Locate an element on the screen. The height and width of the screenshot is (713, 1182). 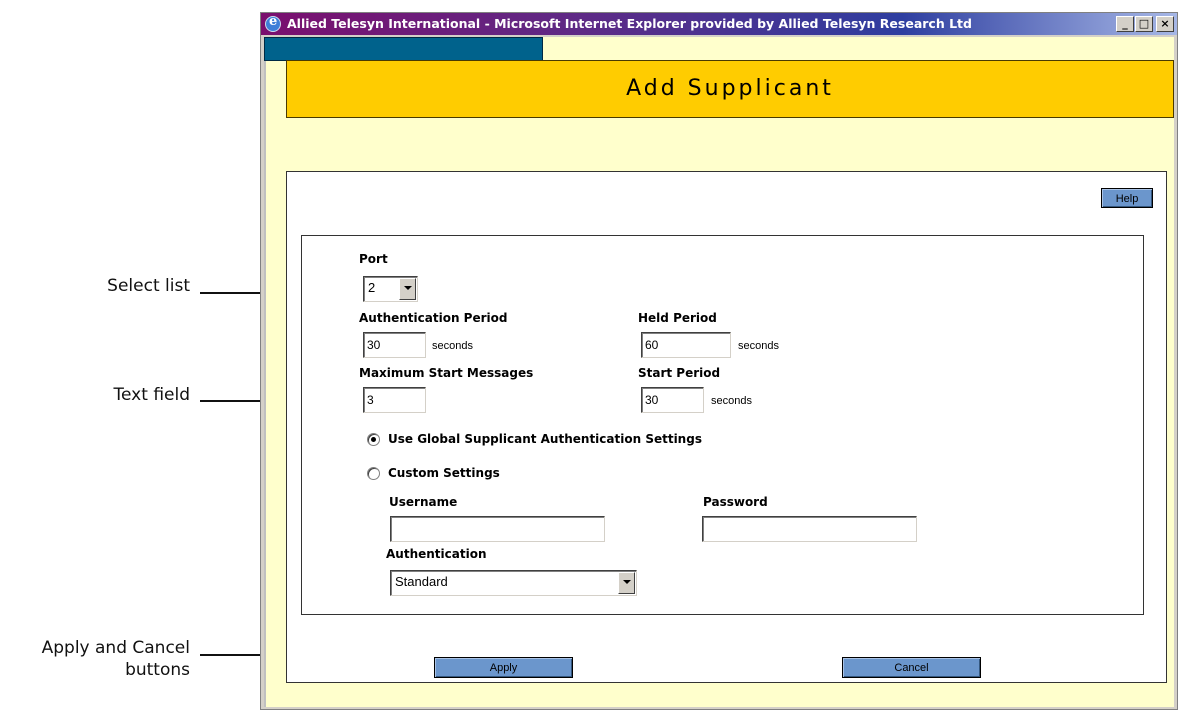
callout-text-field: Text field is located at coordinates (151, 395).